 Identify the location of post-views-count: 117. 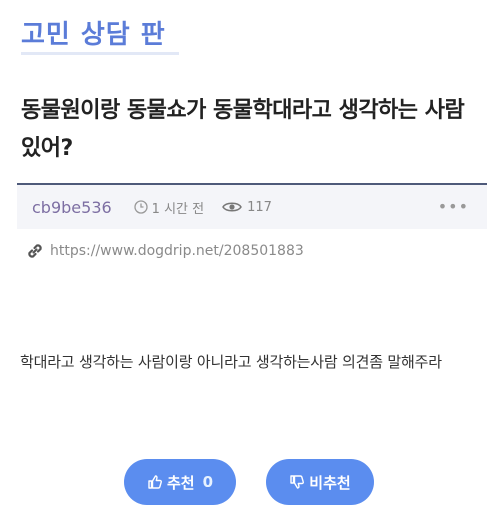
(259, 207).